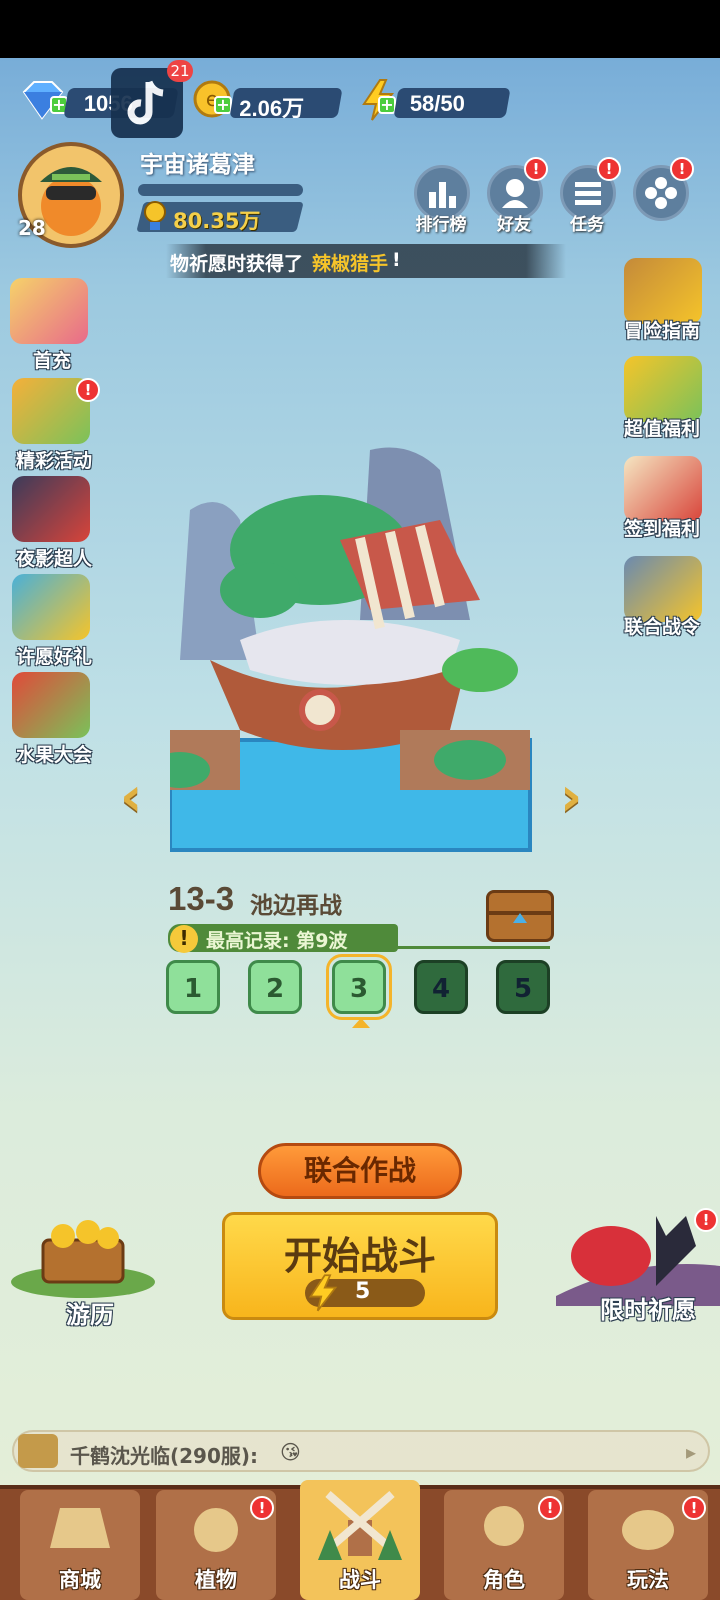  What do you see at coordinates (131, 796) in the screenshot?
I see `prev-stage-arrow: ‹` at bounding box center [131, 796].